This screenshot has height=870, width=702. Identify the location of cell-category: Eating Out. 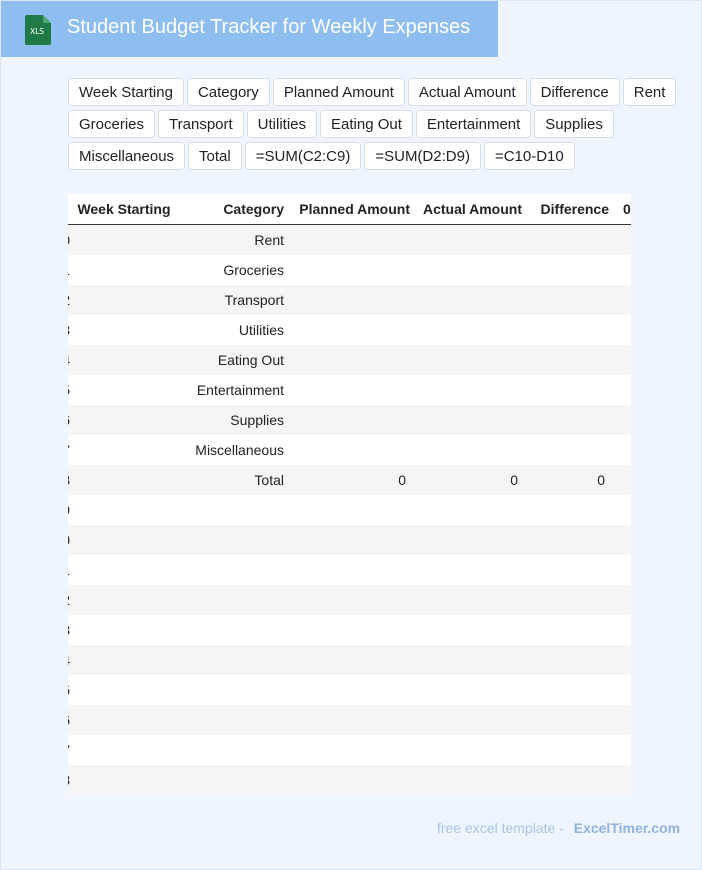
(233, 360).